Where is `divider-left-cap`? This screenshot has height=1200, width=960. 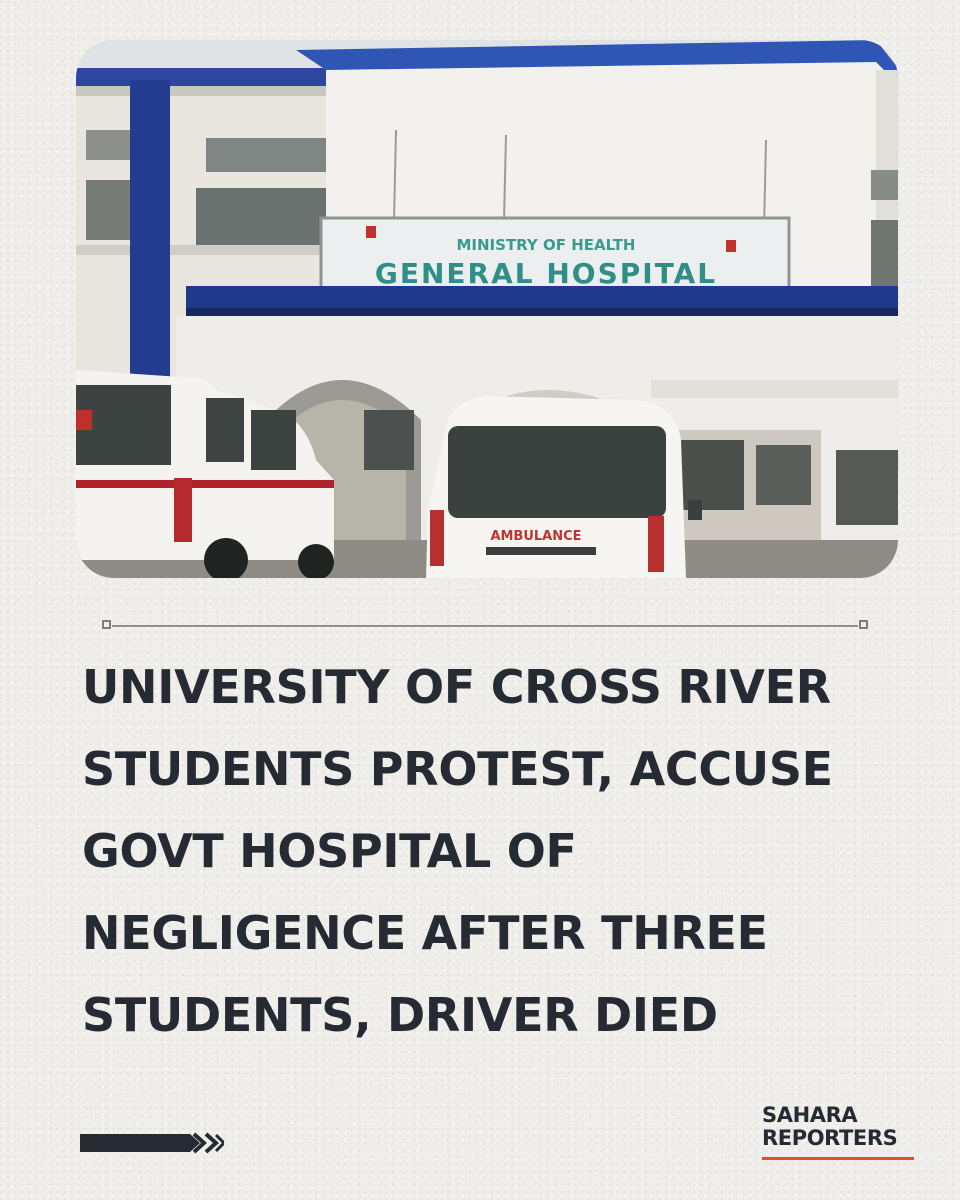
divider-left-cap is located at coordinates (106, 624).